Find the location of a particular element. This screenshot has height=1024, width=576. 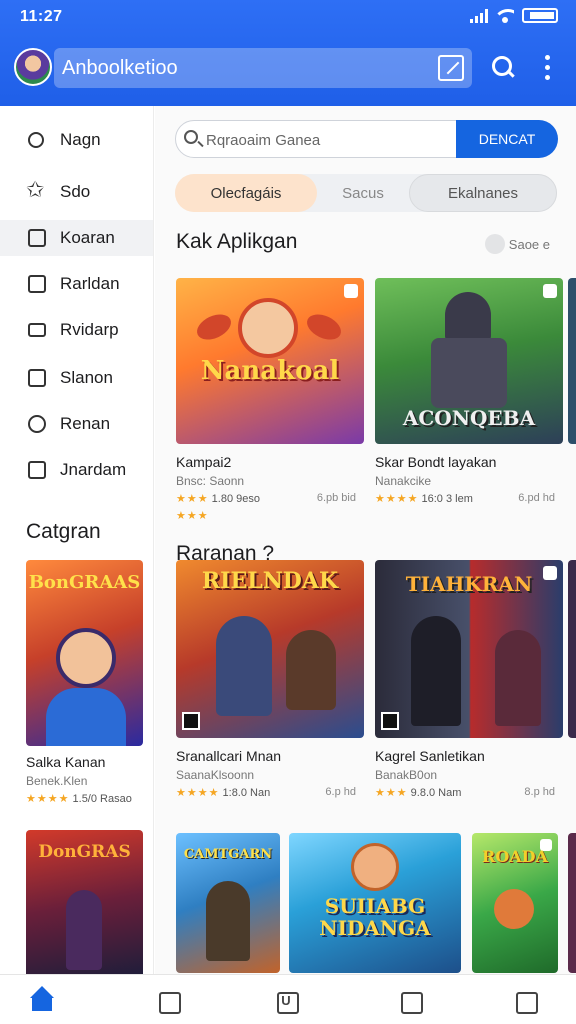

more-icon is located at coordinates (494, 244).